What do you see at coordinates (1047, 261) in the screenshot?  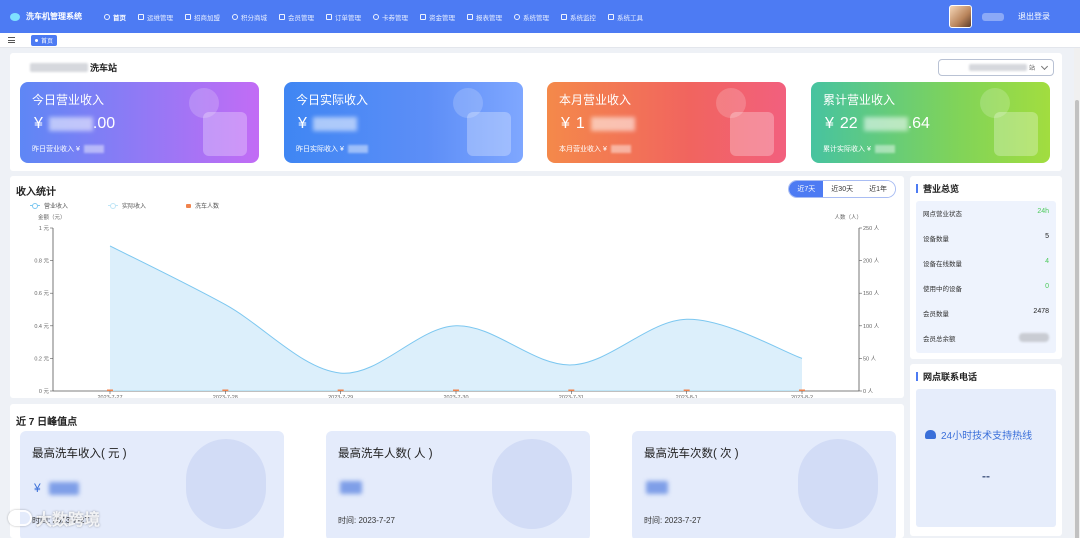 I see `overview-value: 4` at bounding box center [1047, 261].